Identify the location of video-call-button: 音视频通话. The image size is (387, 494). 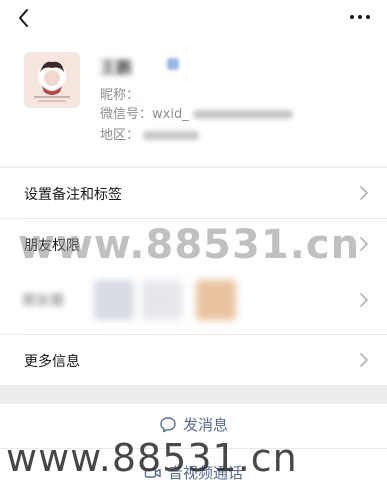
(193, 472).